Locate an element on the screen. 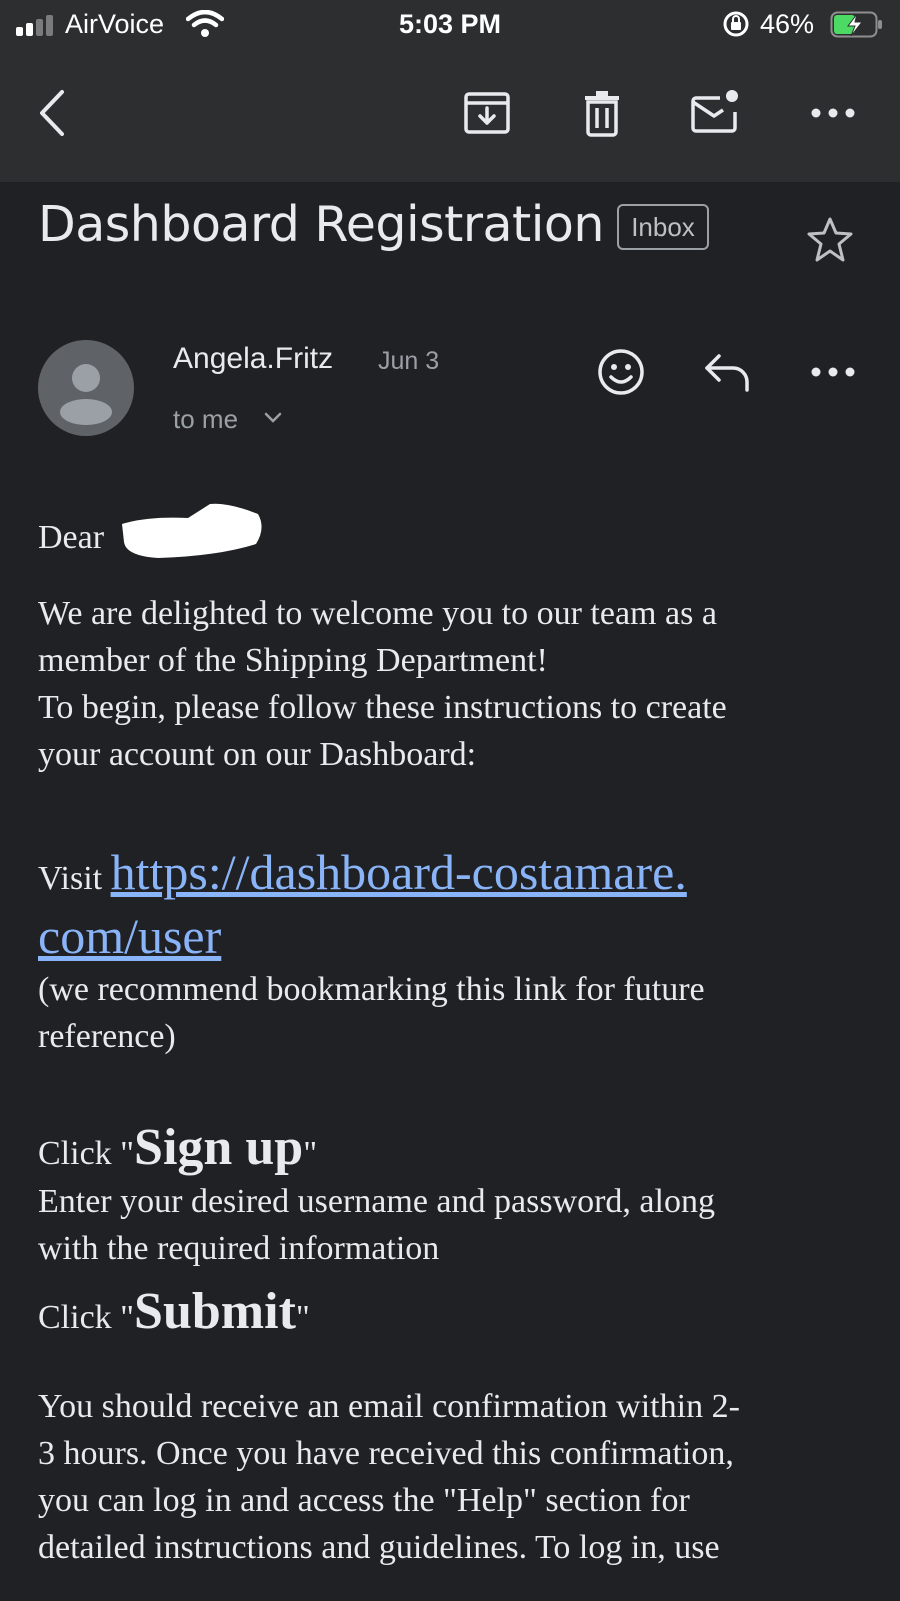 Image resolution: width=900 pixels, height=1601 pixels. intro-line: your account on our Dashboard: is located at coordinates (257, 754).